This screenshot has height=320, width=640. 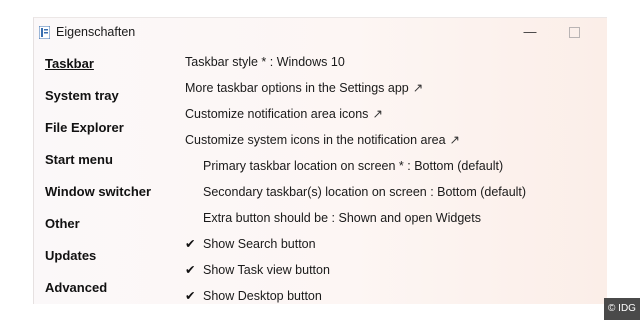 I want to click on sidebar-item-system-tray: System tray, so click(x=115, y=104).